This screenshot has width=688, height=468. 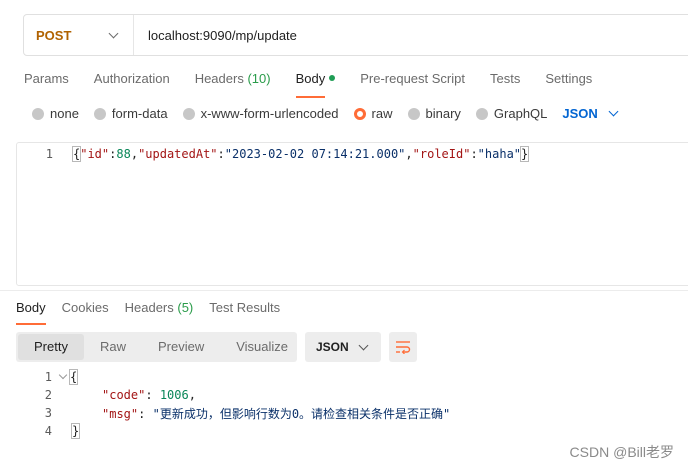 I want to click on request-bar: POST localhost:9090/mp/update, so click(x=355, y=35).